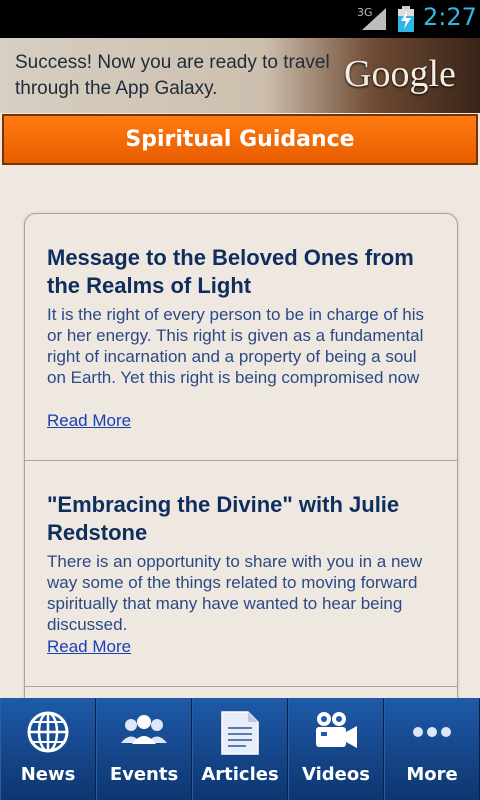 The image size is (480, 800). Describe the element at coordinates (336, 730) in the screenshot. I see `video-camera-icon` at that location.